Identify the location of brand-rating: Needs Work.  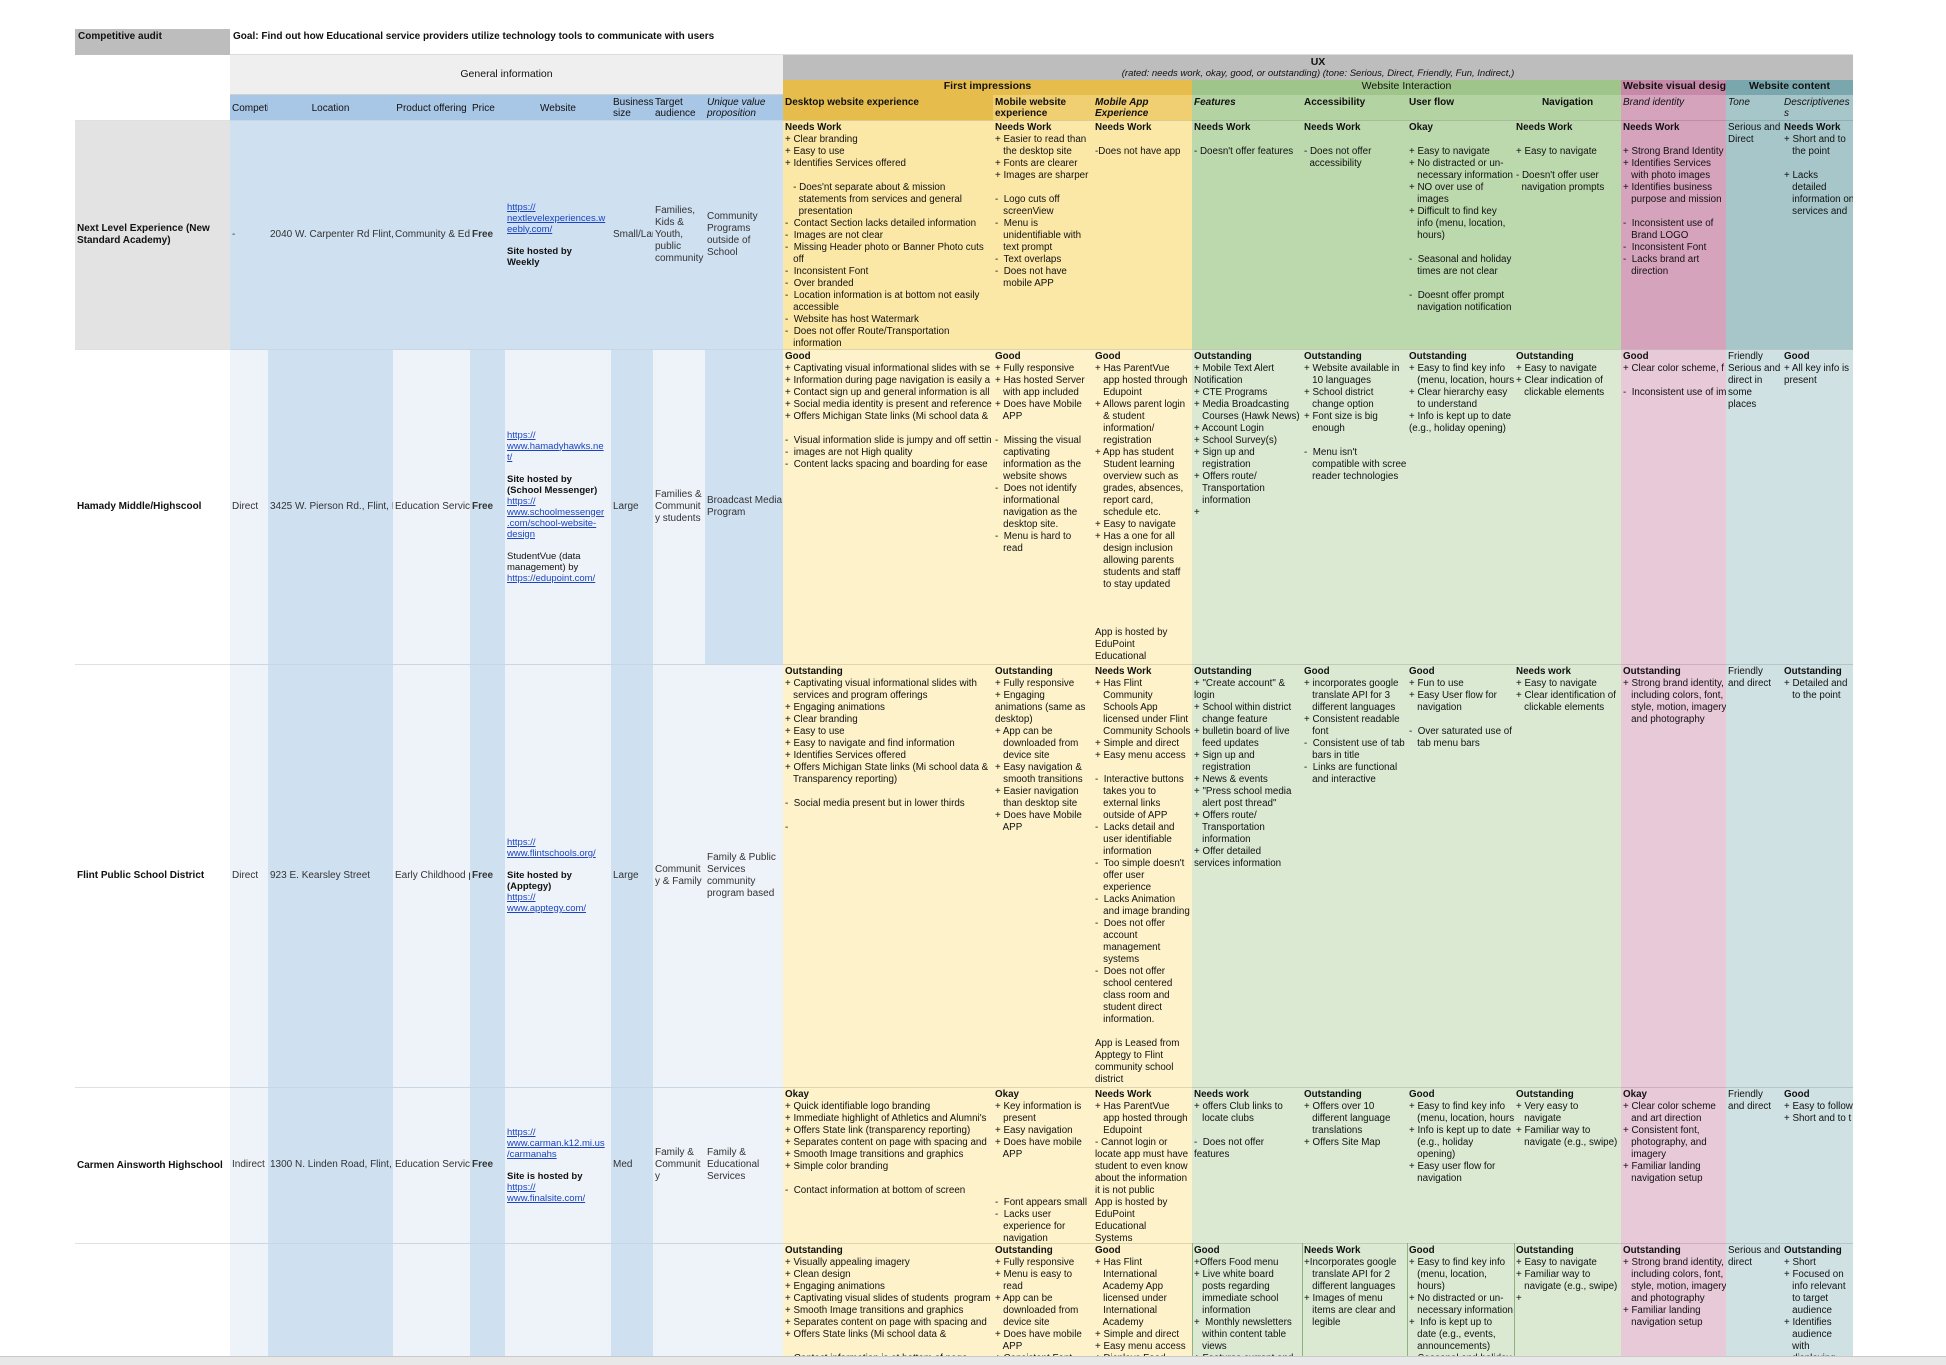
(1651, 127).